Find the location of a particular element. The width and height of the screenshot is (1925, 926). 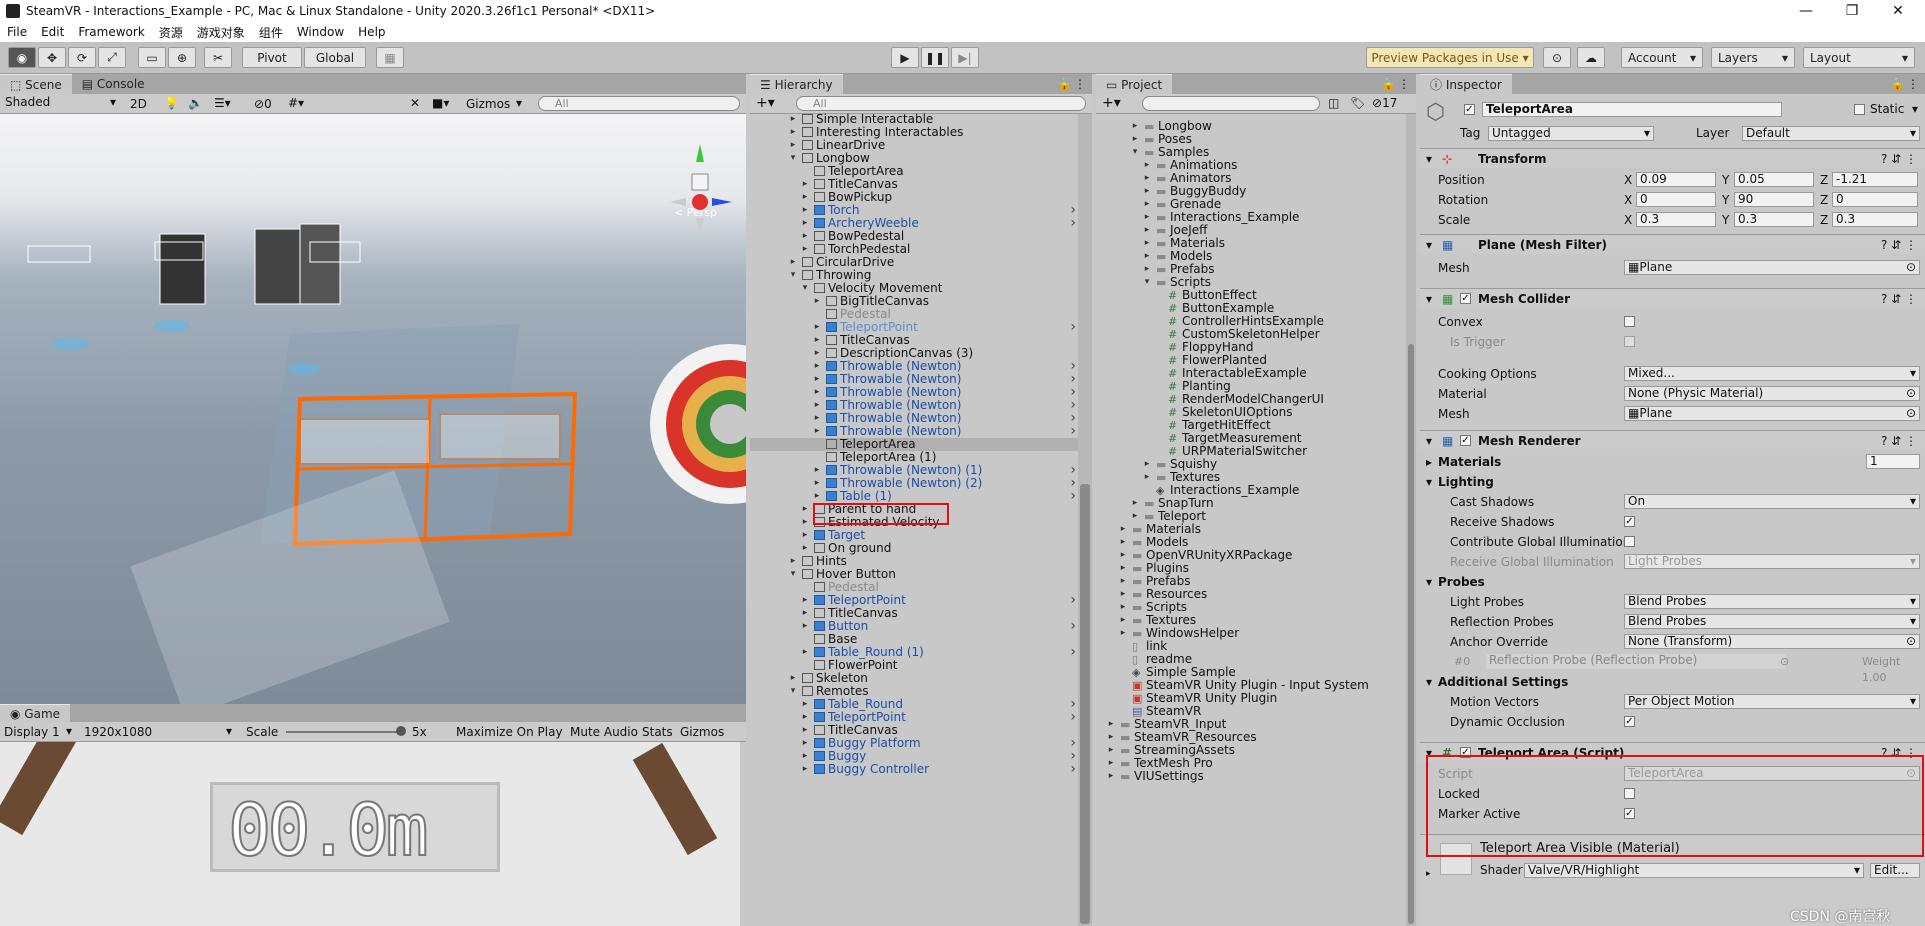

project-item: ▸ ▬ Models is located at coordinates (1249, 257).